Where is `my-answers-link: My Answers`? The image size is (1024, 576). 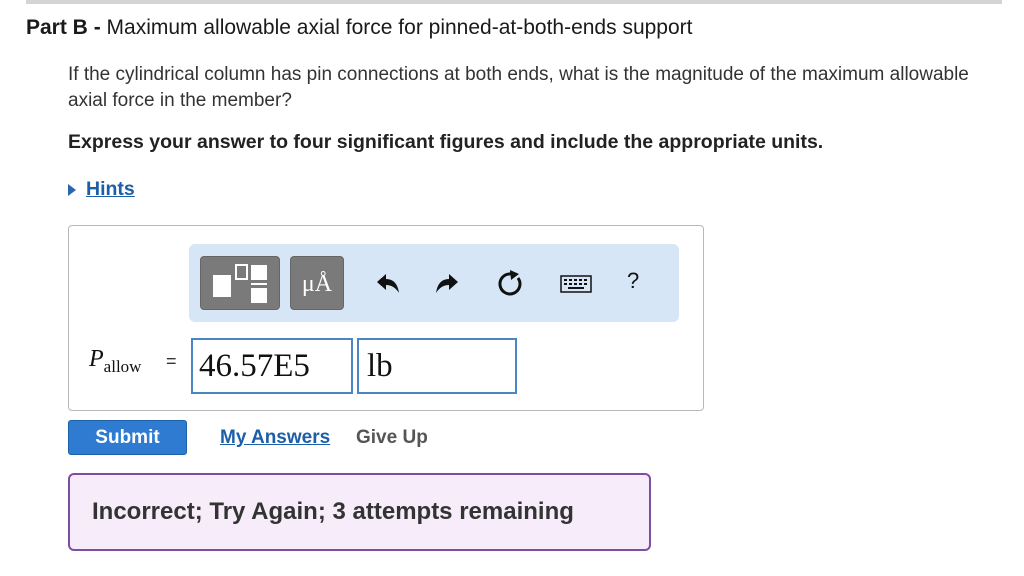
my-answers-link: My Answers is located at coordinates (275, 438).